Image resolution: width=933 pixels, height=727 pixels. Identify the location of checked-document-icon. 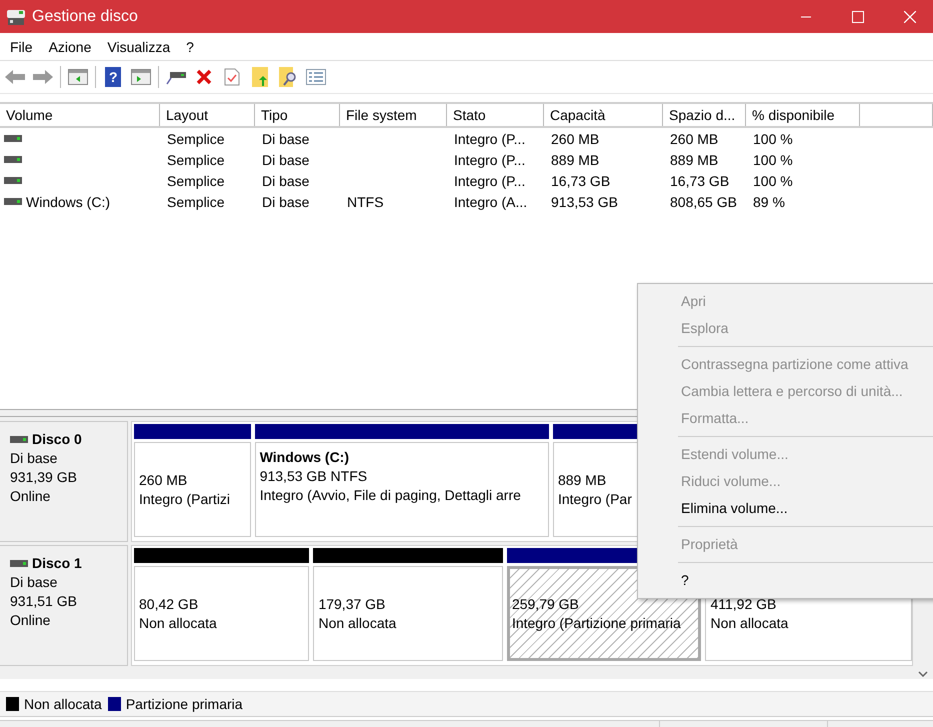
(232, 77).